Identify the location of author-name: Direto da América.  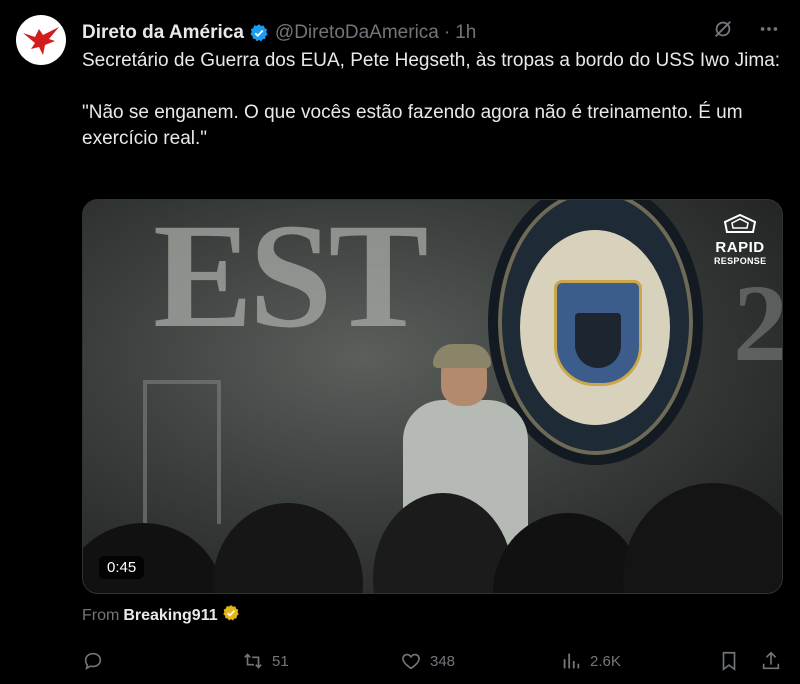
(163, 33).